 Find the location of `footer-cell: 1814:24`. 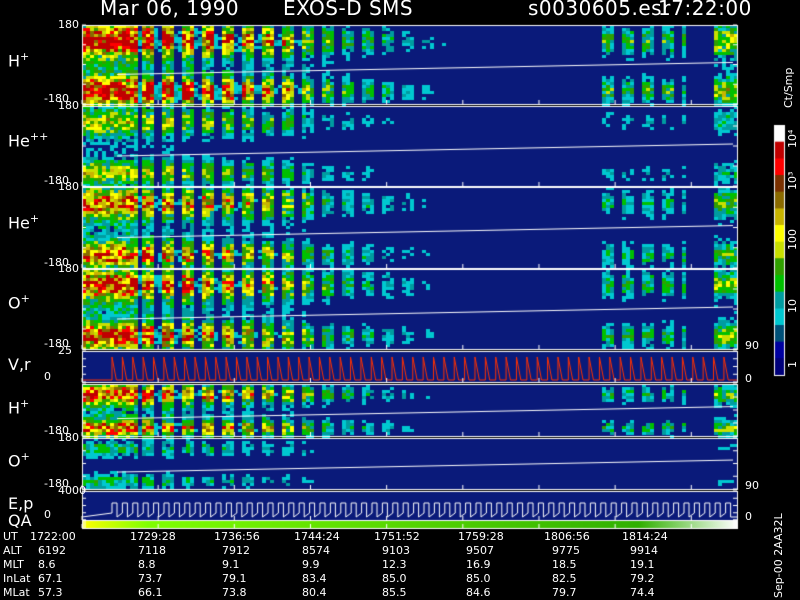

footer-cell: 1814:24 is located at coordinates (645, 536).